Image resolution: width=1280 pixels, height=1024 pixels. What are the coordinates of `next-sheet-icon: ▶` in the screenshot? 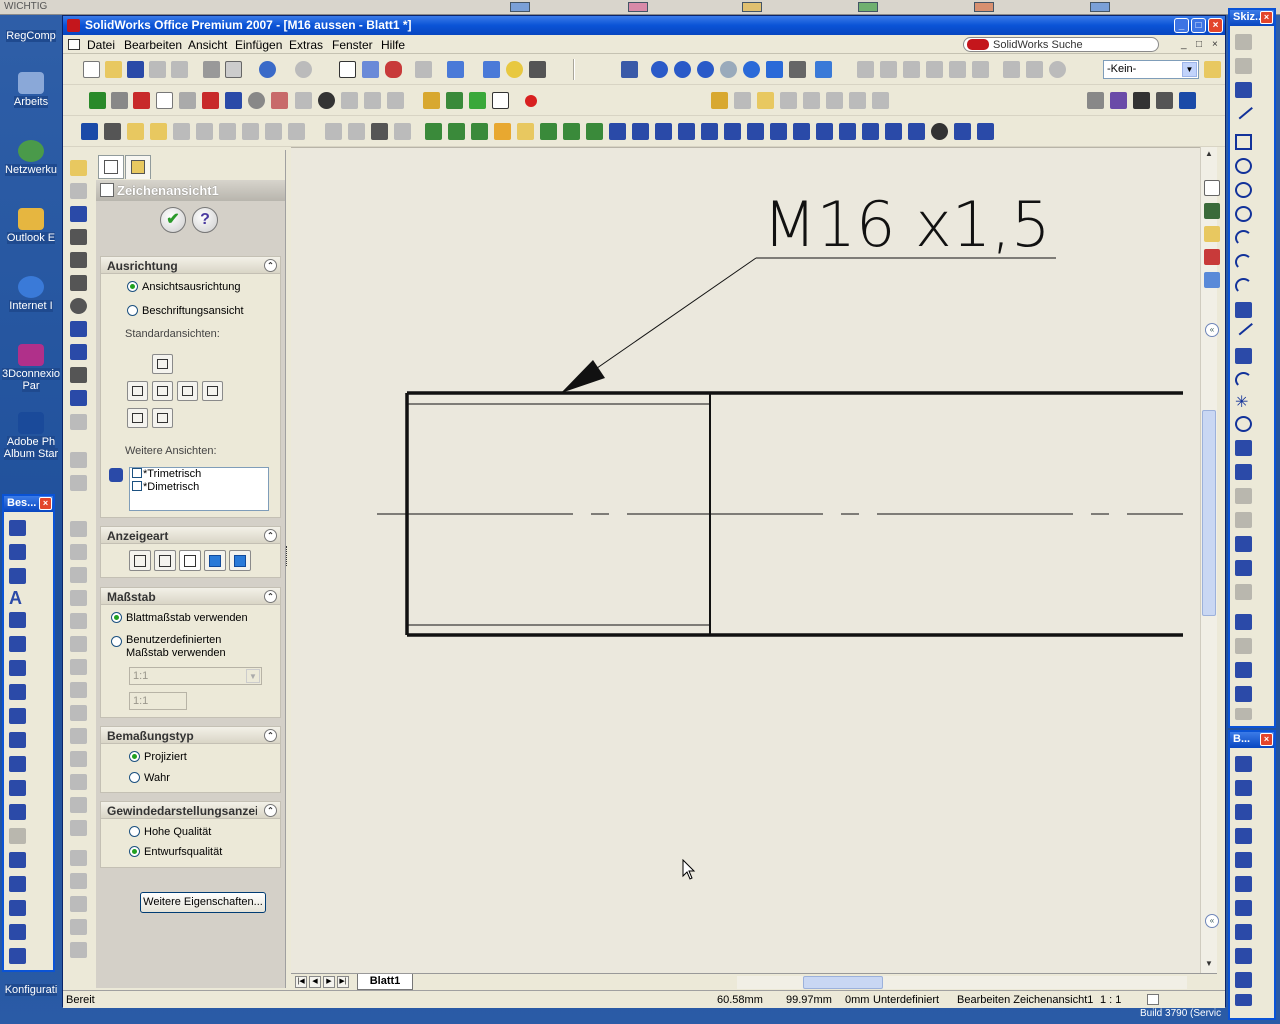 It's located at (329, 982).